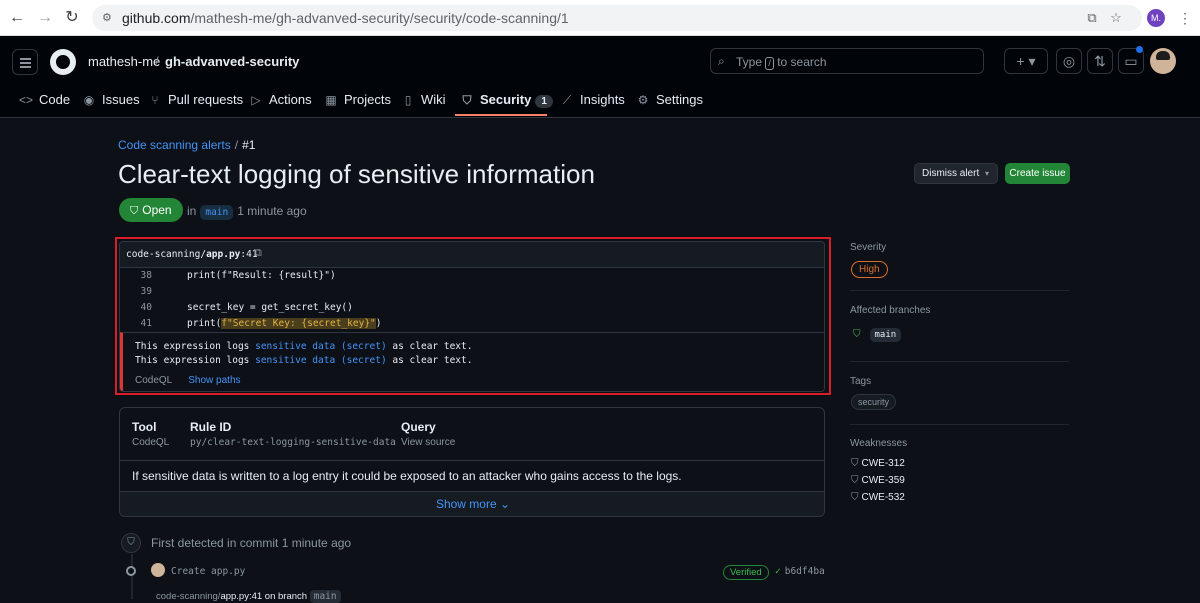 The width and height of the screenshot is (1200, 603). I want to click on tool-column: Tool CodeQL, so click(151, 434).